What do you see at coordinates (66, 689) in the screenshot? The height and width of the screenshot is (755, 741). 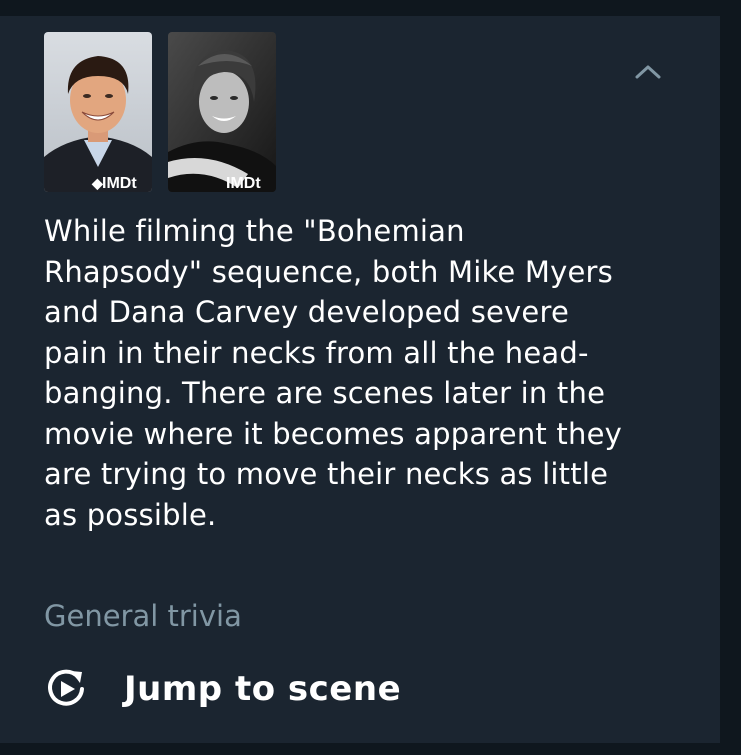 I see `replay-icon` at bounding box center [66, 689].